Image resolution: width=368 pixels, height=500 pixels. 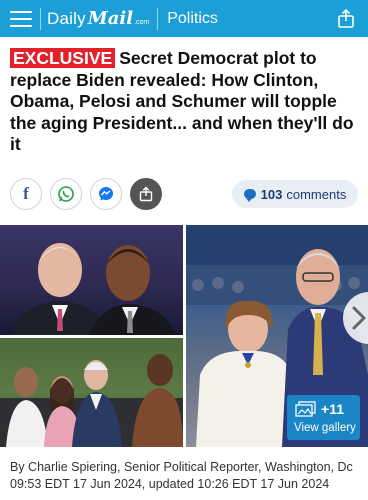 I want to click on gallery-label: View gallery, so click(x=325, y=428).